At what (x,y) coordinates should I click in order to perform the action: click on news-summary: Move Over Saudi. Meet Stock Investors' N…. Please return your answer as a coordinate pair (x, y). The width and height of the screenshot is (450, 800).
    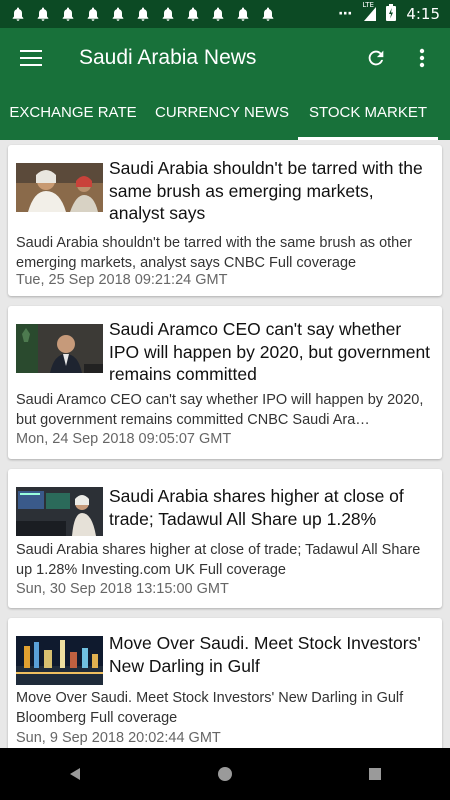
    Looking at the image, I should click on (210, 708).